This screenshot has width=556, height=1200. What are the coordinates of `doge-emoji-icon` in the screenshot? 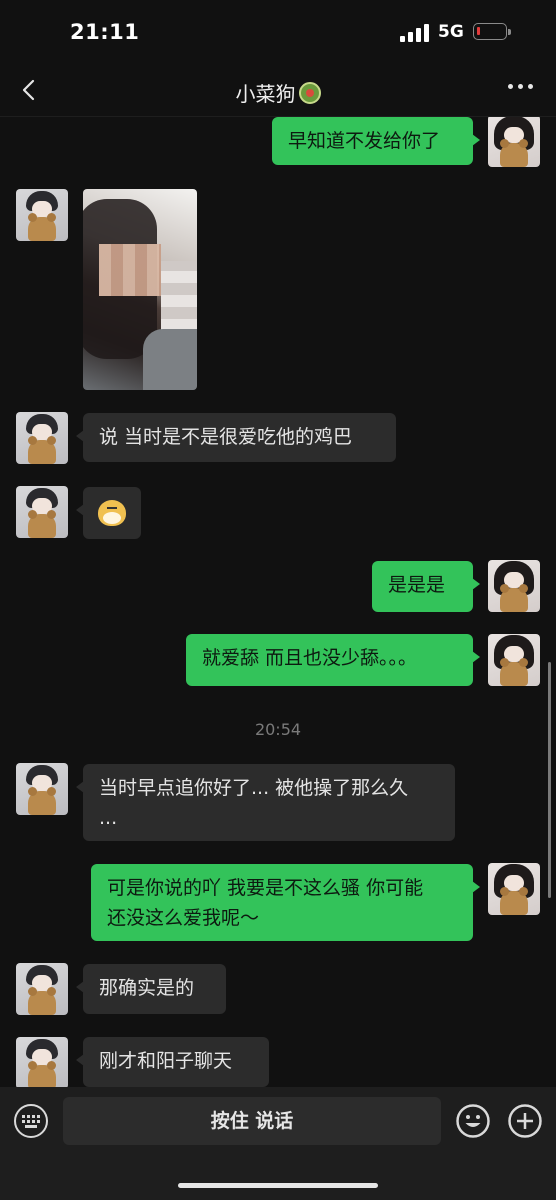 It's located at (112, 513).